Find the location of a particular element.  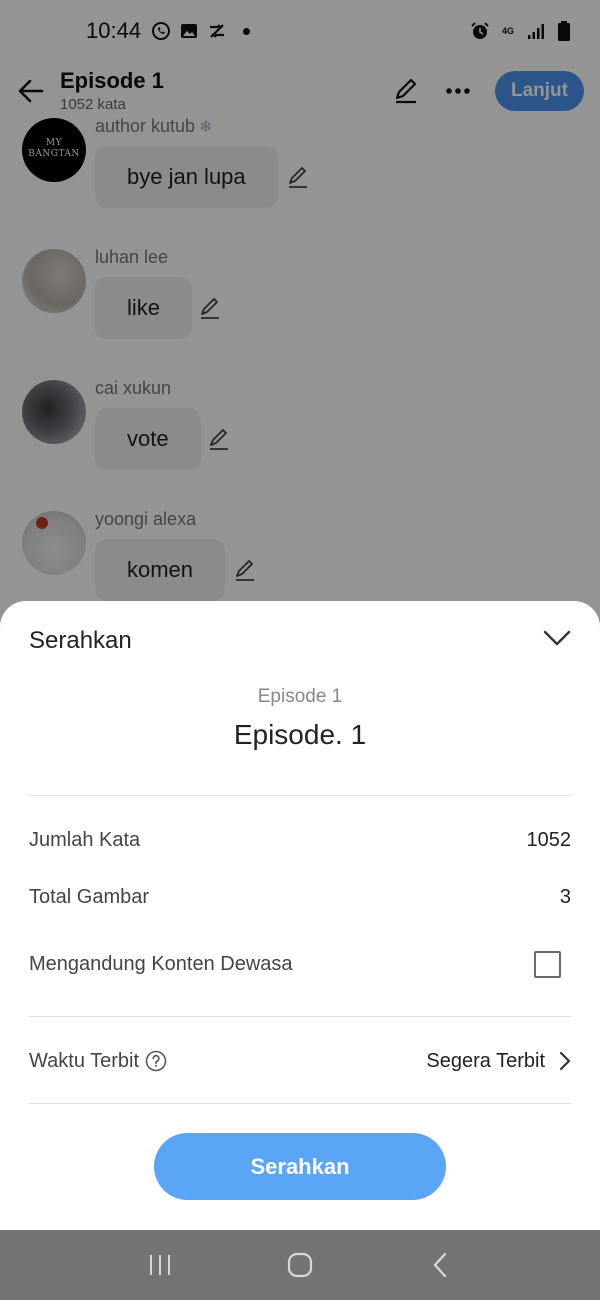

system-back-button is located at coordinates (440, 1265).